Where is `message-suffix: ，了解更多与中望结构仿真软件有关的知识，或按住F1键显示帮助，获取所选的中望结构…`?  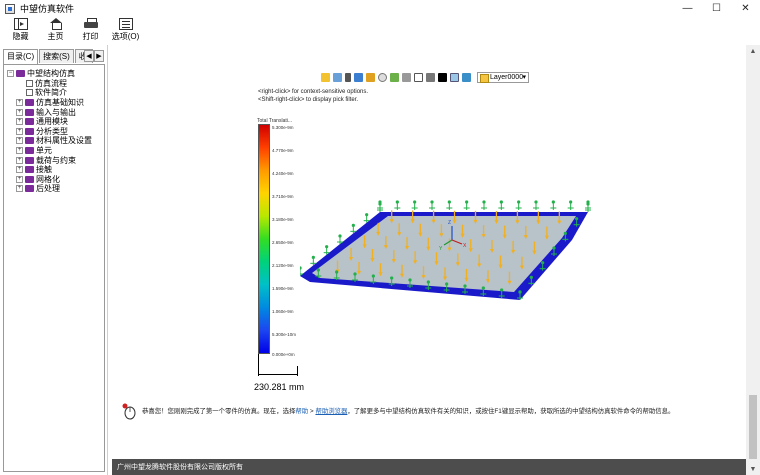 message-suffix: ，了解更多与中望结构仿真软件有关的知识，或按住F1键显示帮助，获取所选的中望结构… is located at coordinates (511, 411).